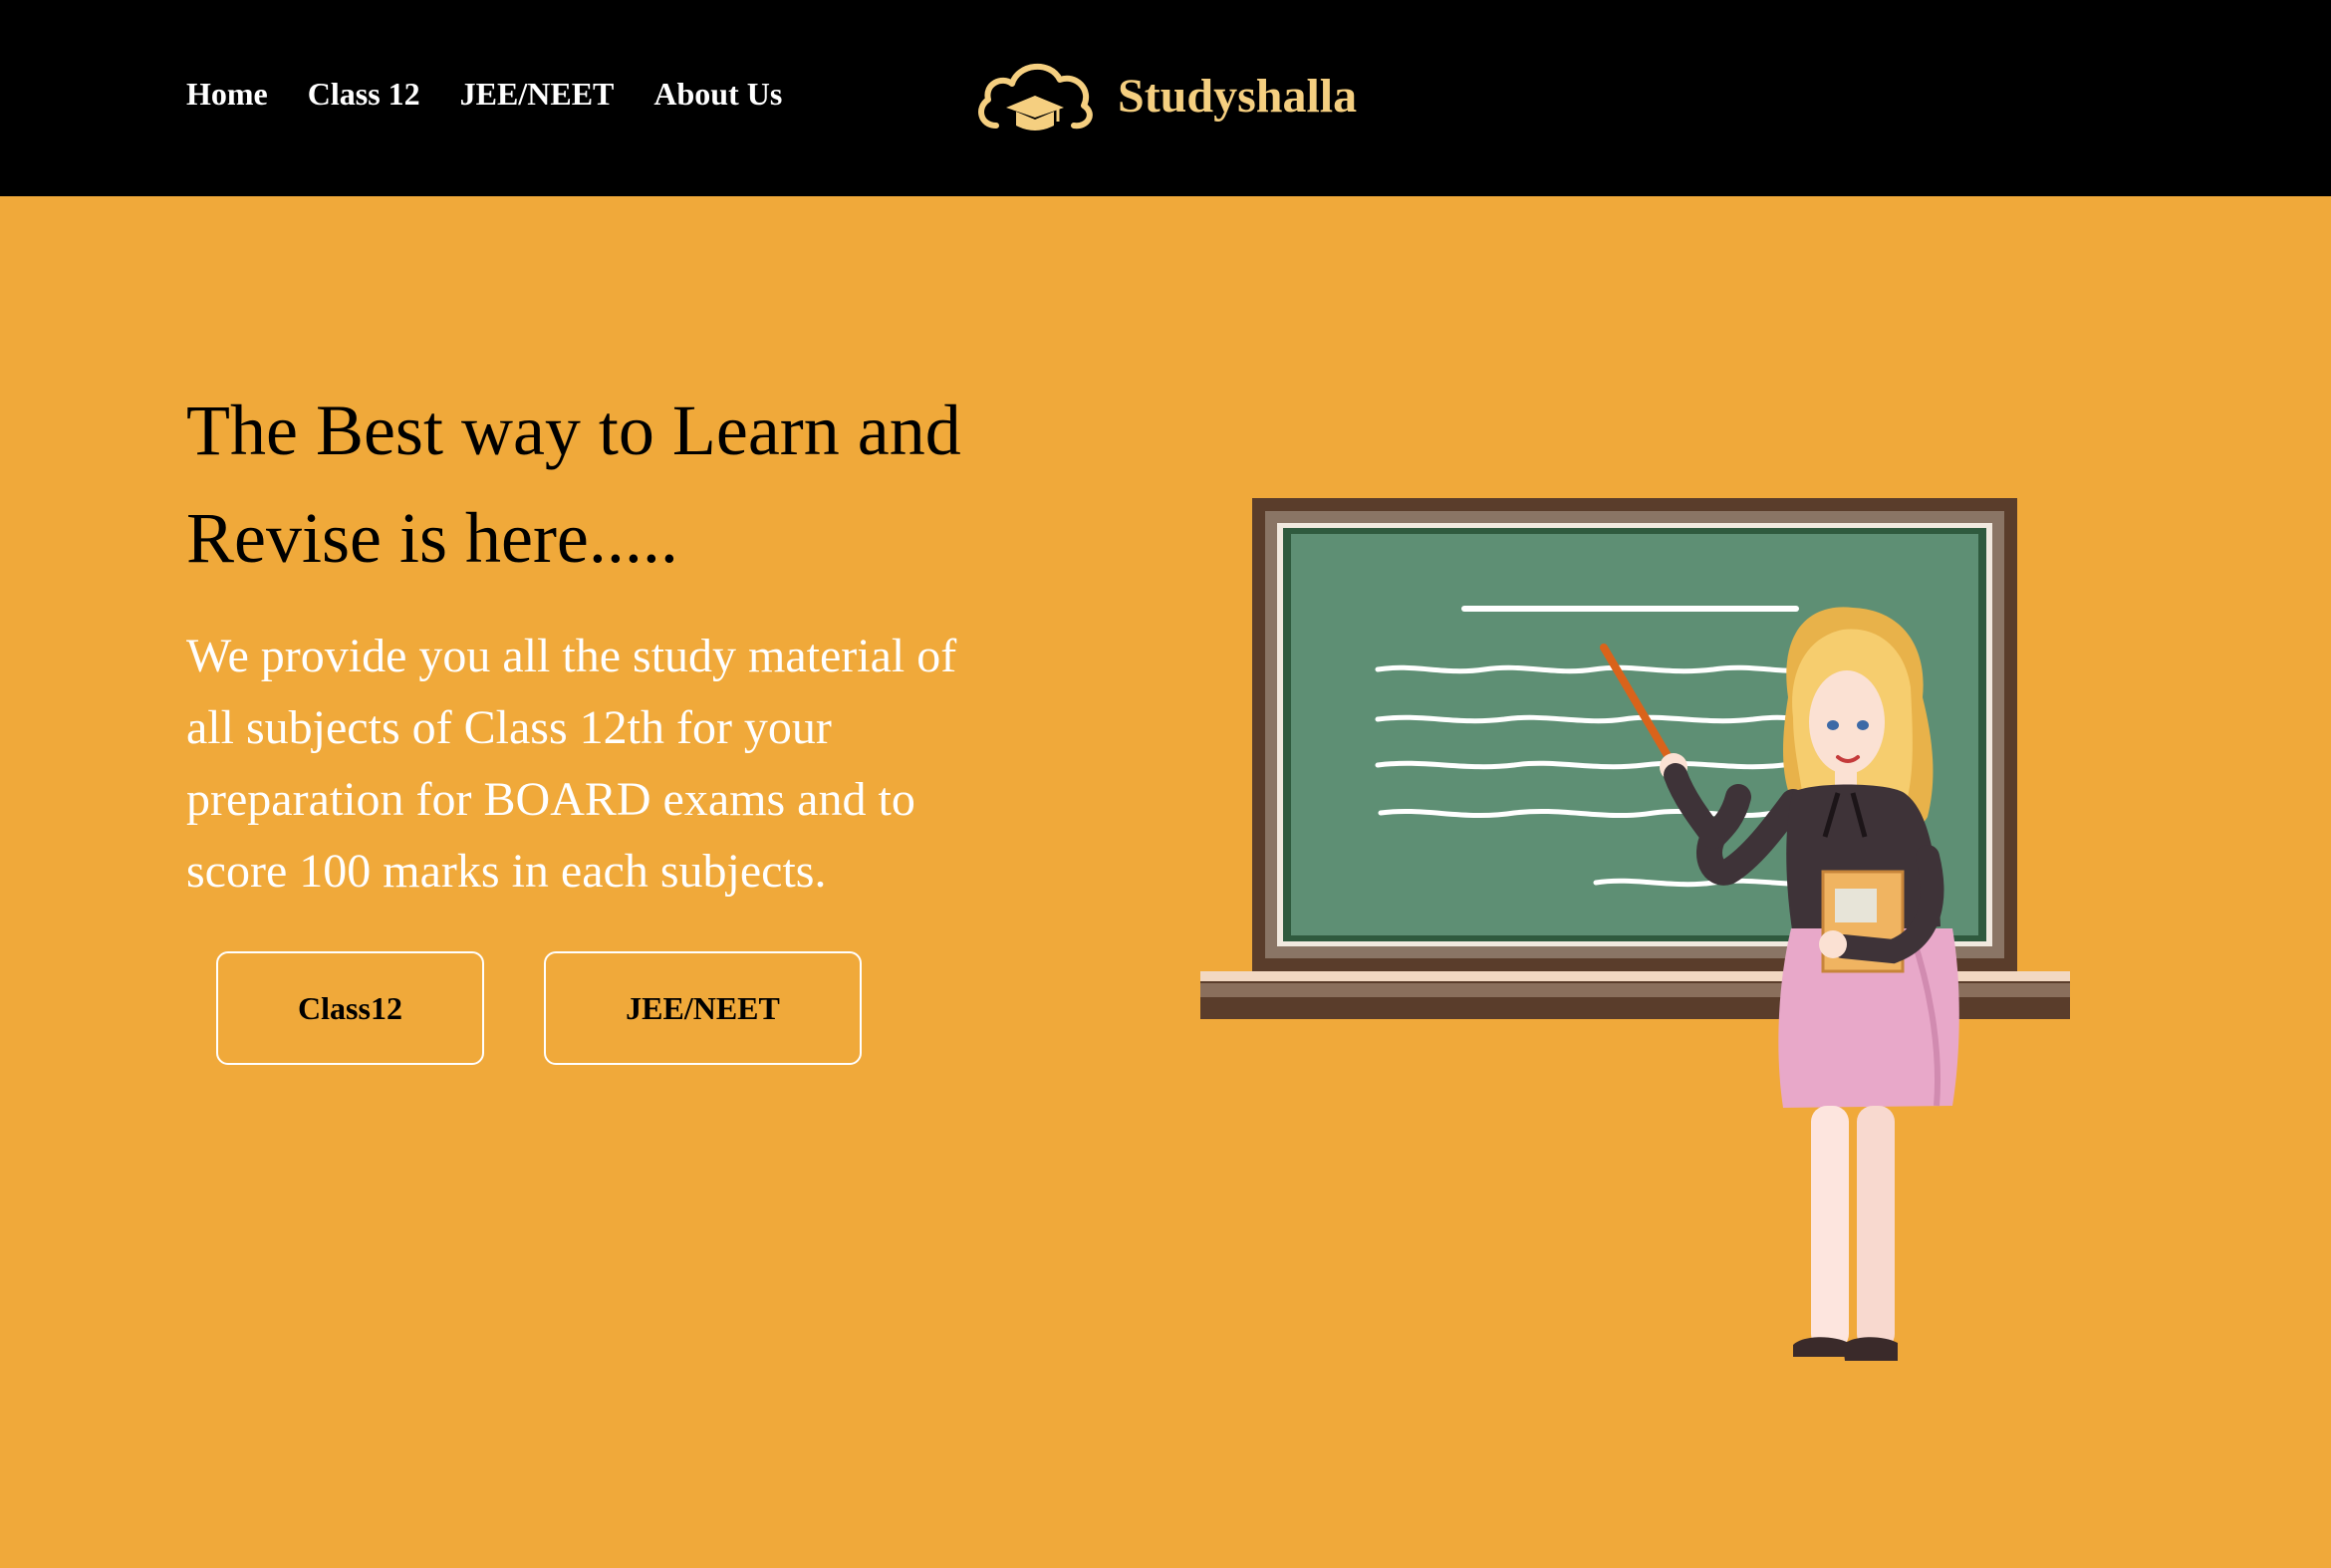  What do you see at coordinates (1035, 97) in the screenshot?
I see `cloud-graduation-cap-icon` at bounding box center [1035, 97].